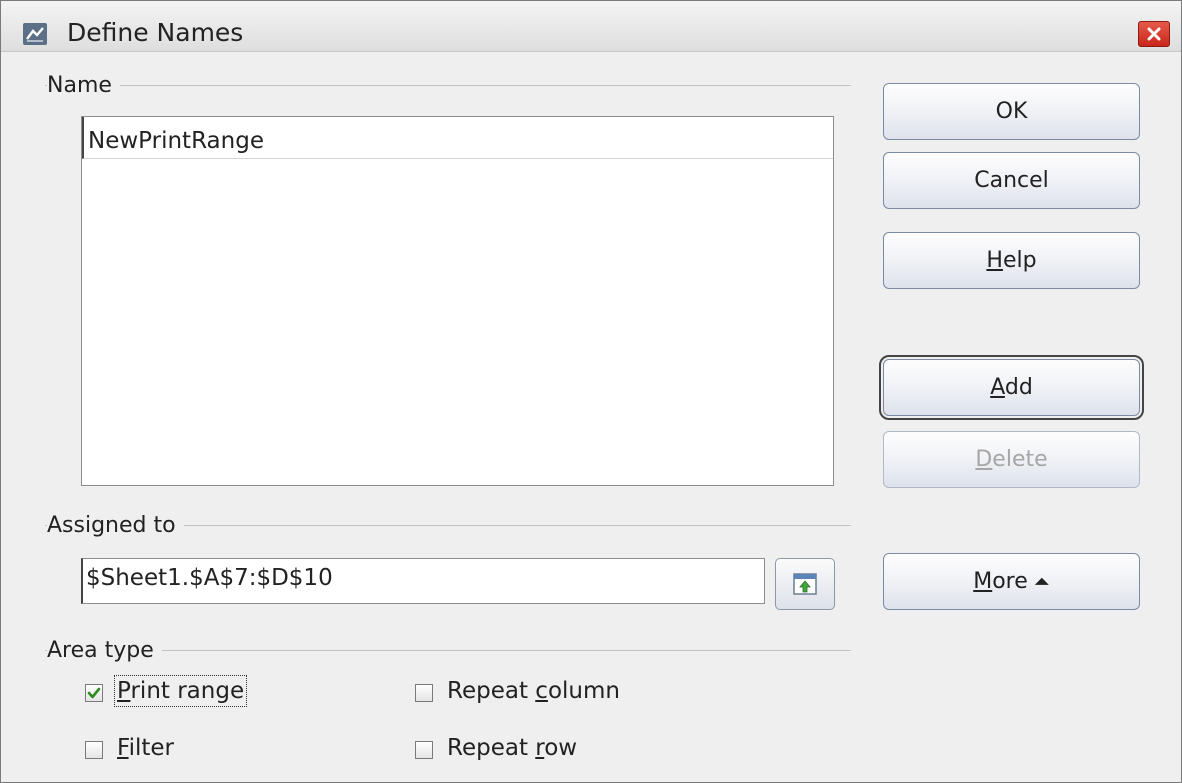  What do you see at coordinates (423, 581) in the screenshot?
I see `assigned-to-input` at bounding box center [423, 581].